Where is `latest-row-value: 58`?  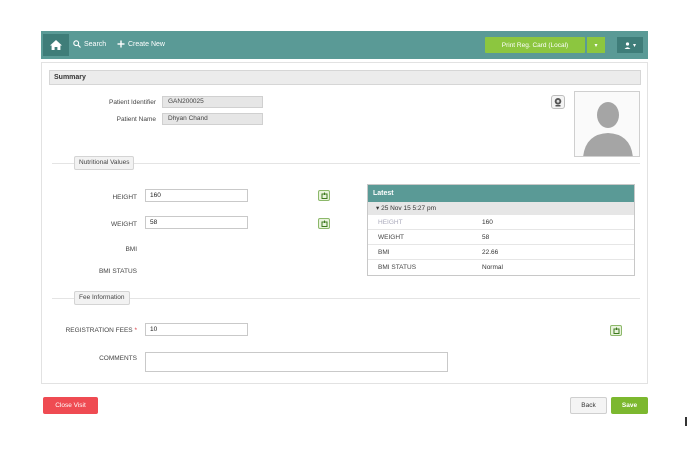 latest-row-value: 58 is located at coordinates (486, 237).